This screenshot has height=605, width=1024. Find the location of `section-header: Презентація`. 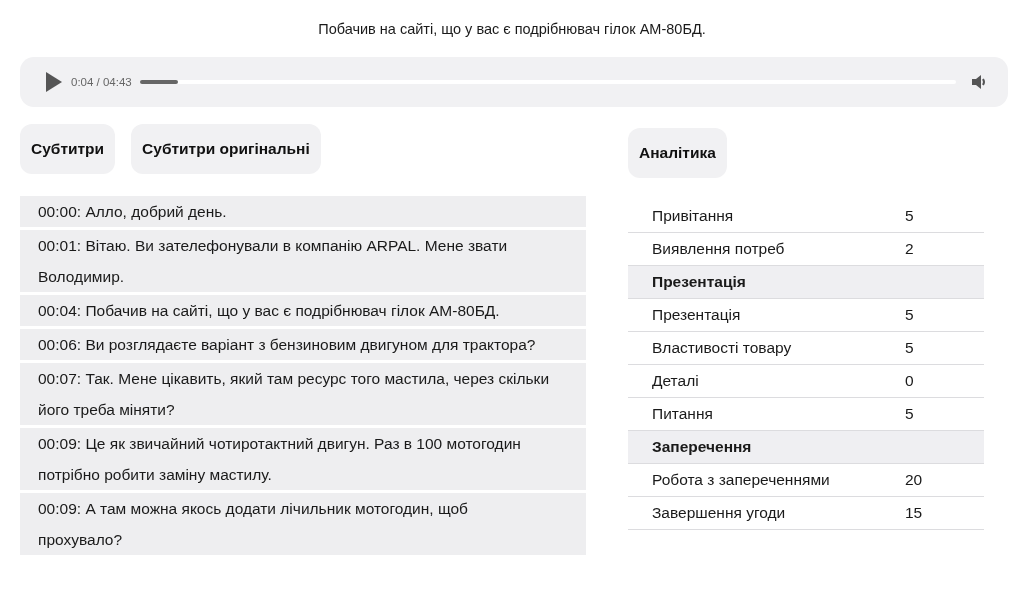

section-header: Презентація is located at coordinates (806, 282).